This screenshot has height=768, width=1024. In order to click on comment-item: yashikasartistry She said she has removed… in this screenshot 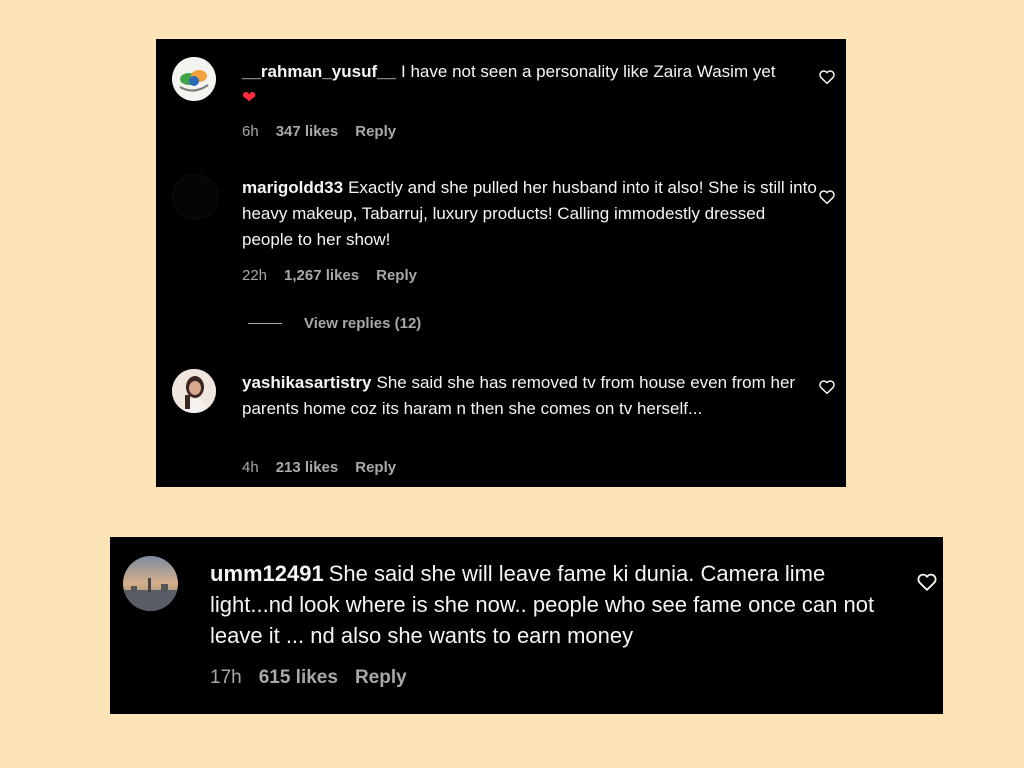, I will do `click(501, 422)`.